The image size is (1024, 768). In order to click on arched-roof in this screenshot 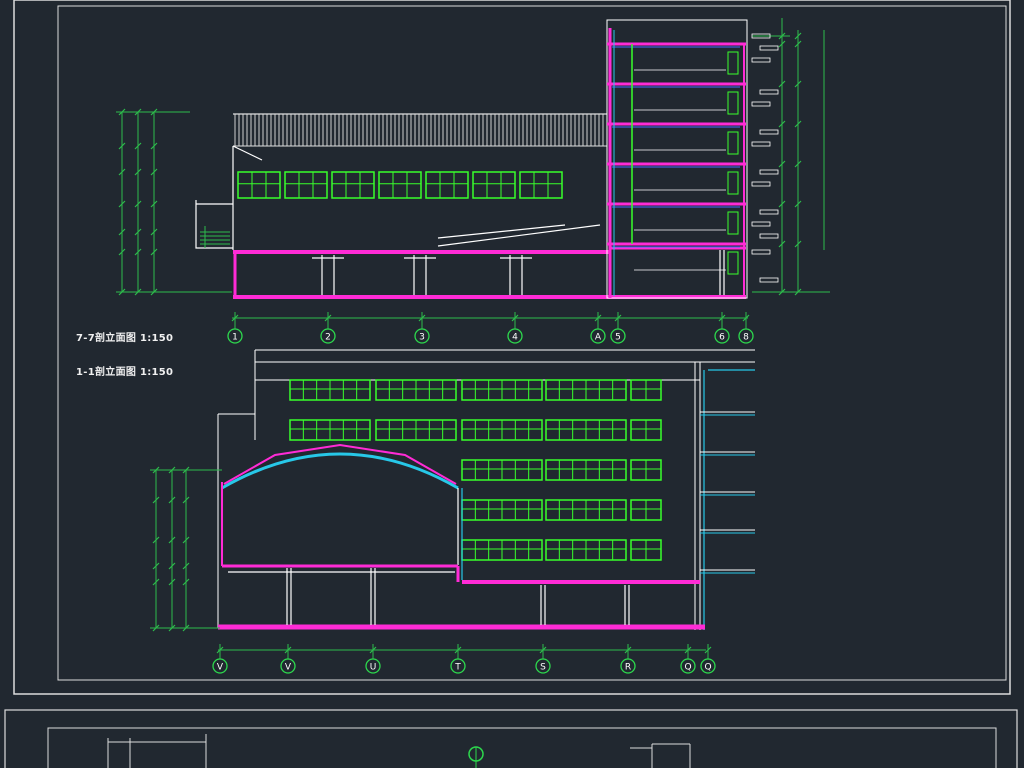, I will do `click(342, 511)`.